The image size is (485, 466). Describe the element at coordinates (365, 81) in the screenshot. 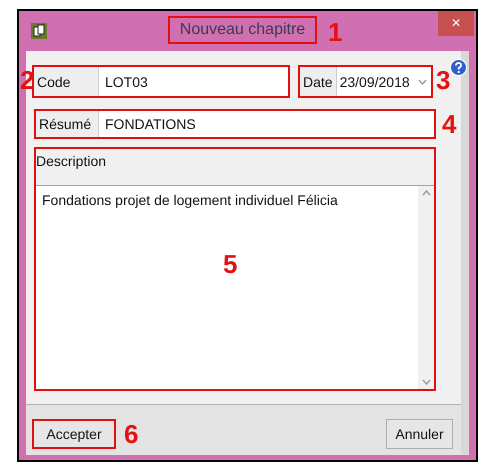

I see `date-picker: Date 23/09/2018` at that location.